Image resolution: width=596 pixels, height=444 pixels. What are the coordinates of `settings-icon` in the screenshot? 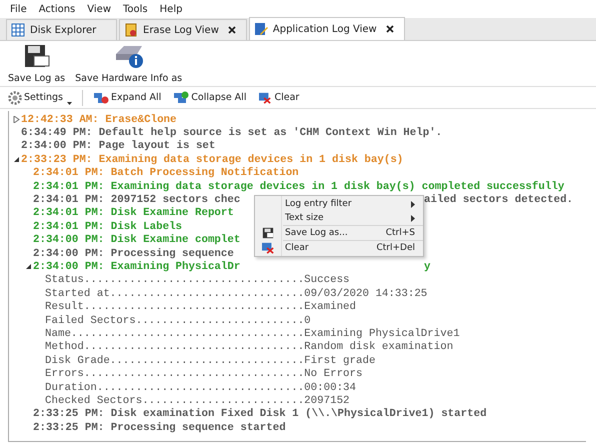 It's located at (15, 97).